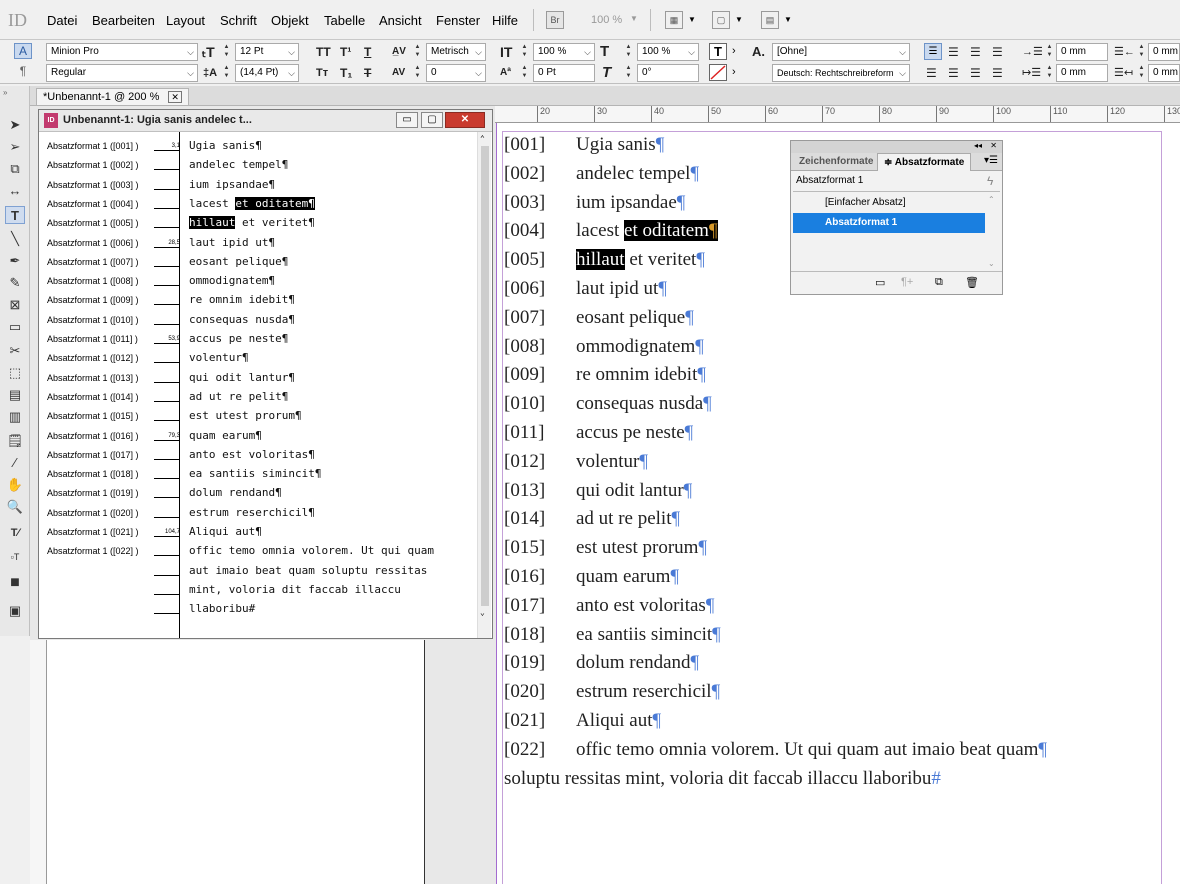 The width and height of the screenshot is (1180, 884). Describe the element at coordinates (838, 433) in the screenshot. I see `paragraph-line: [011] accus pe neste¶` at that location.